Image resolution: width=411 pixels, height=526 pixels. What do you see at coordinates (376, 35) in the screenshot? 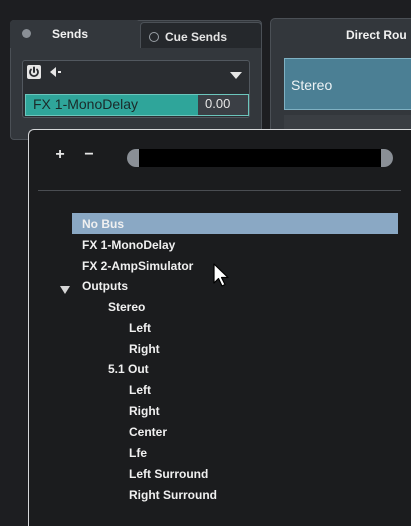
I see `direct-routing-title: Direct Rou` at bounding box center [376, 35].